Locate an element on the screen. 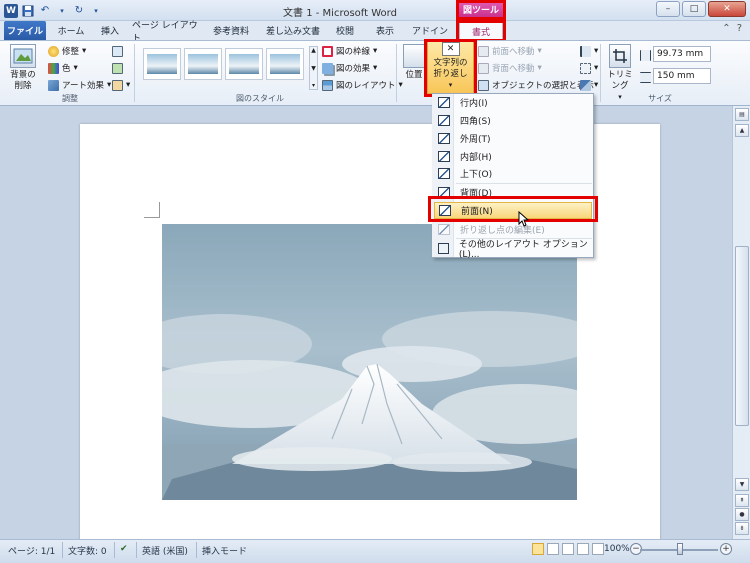  customize-qat-icon: ▾ is located at coordinates (96, 11).